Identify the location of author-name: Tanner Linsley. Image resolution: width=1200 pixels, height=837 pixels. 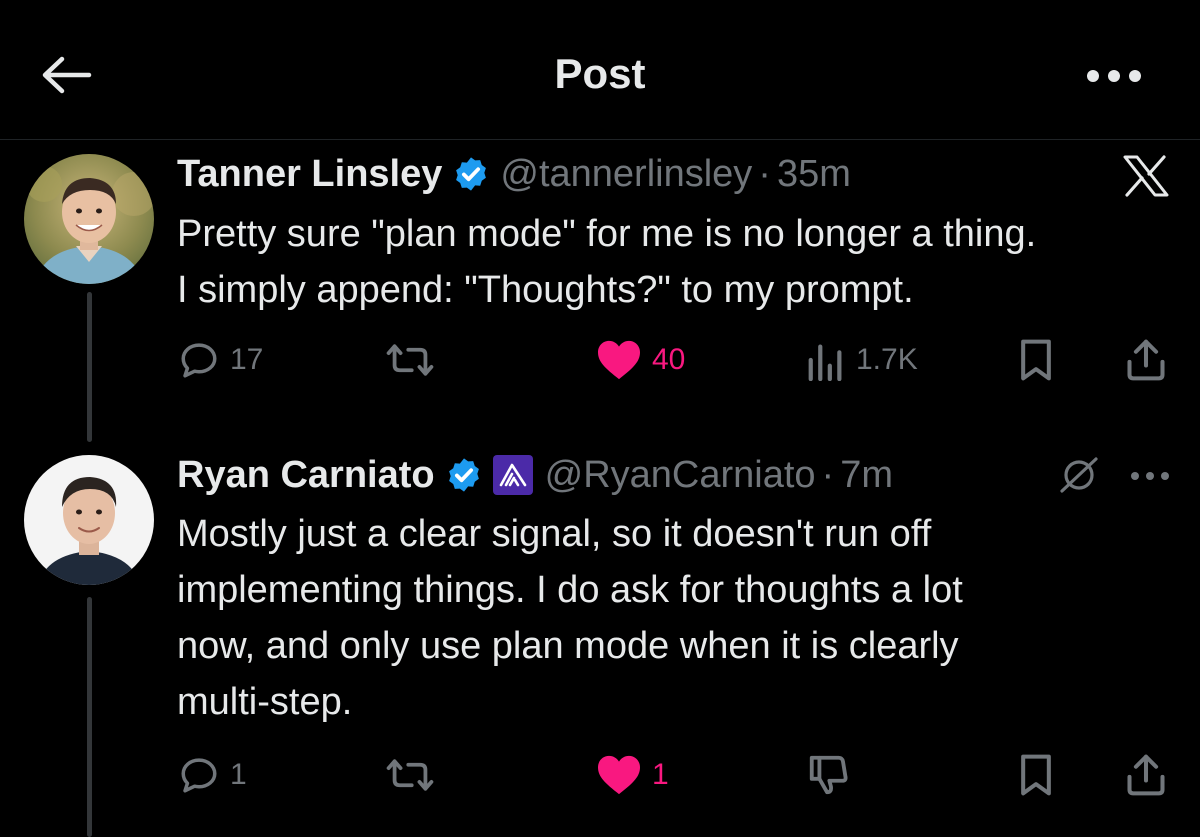
(309, 174).